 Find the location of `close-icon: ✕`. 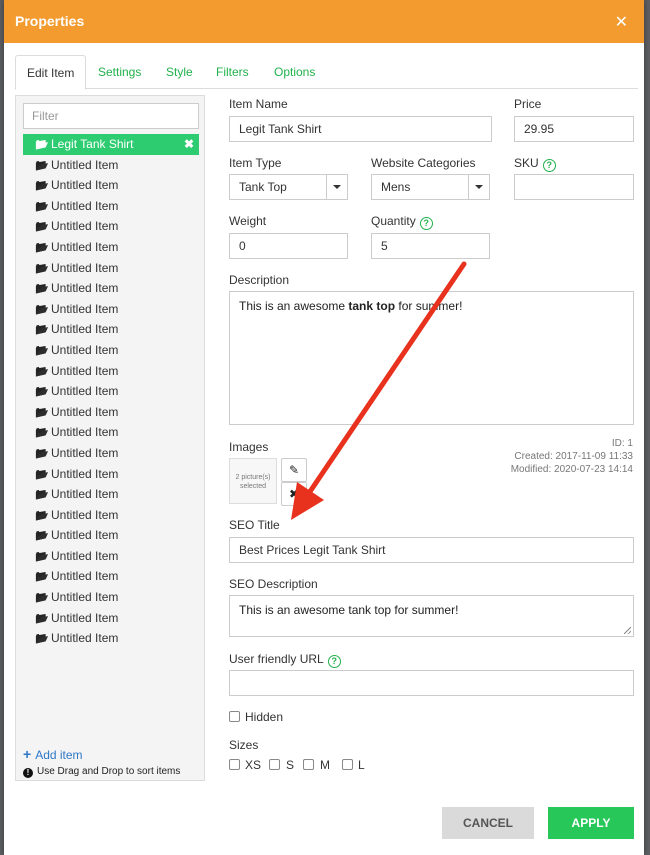

close-icon: ✕ is located at coordinates (621, 22).